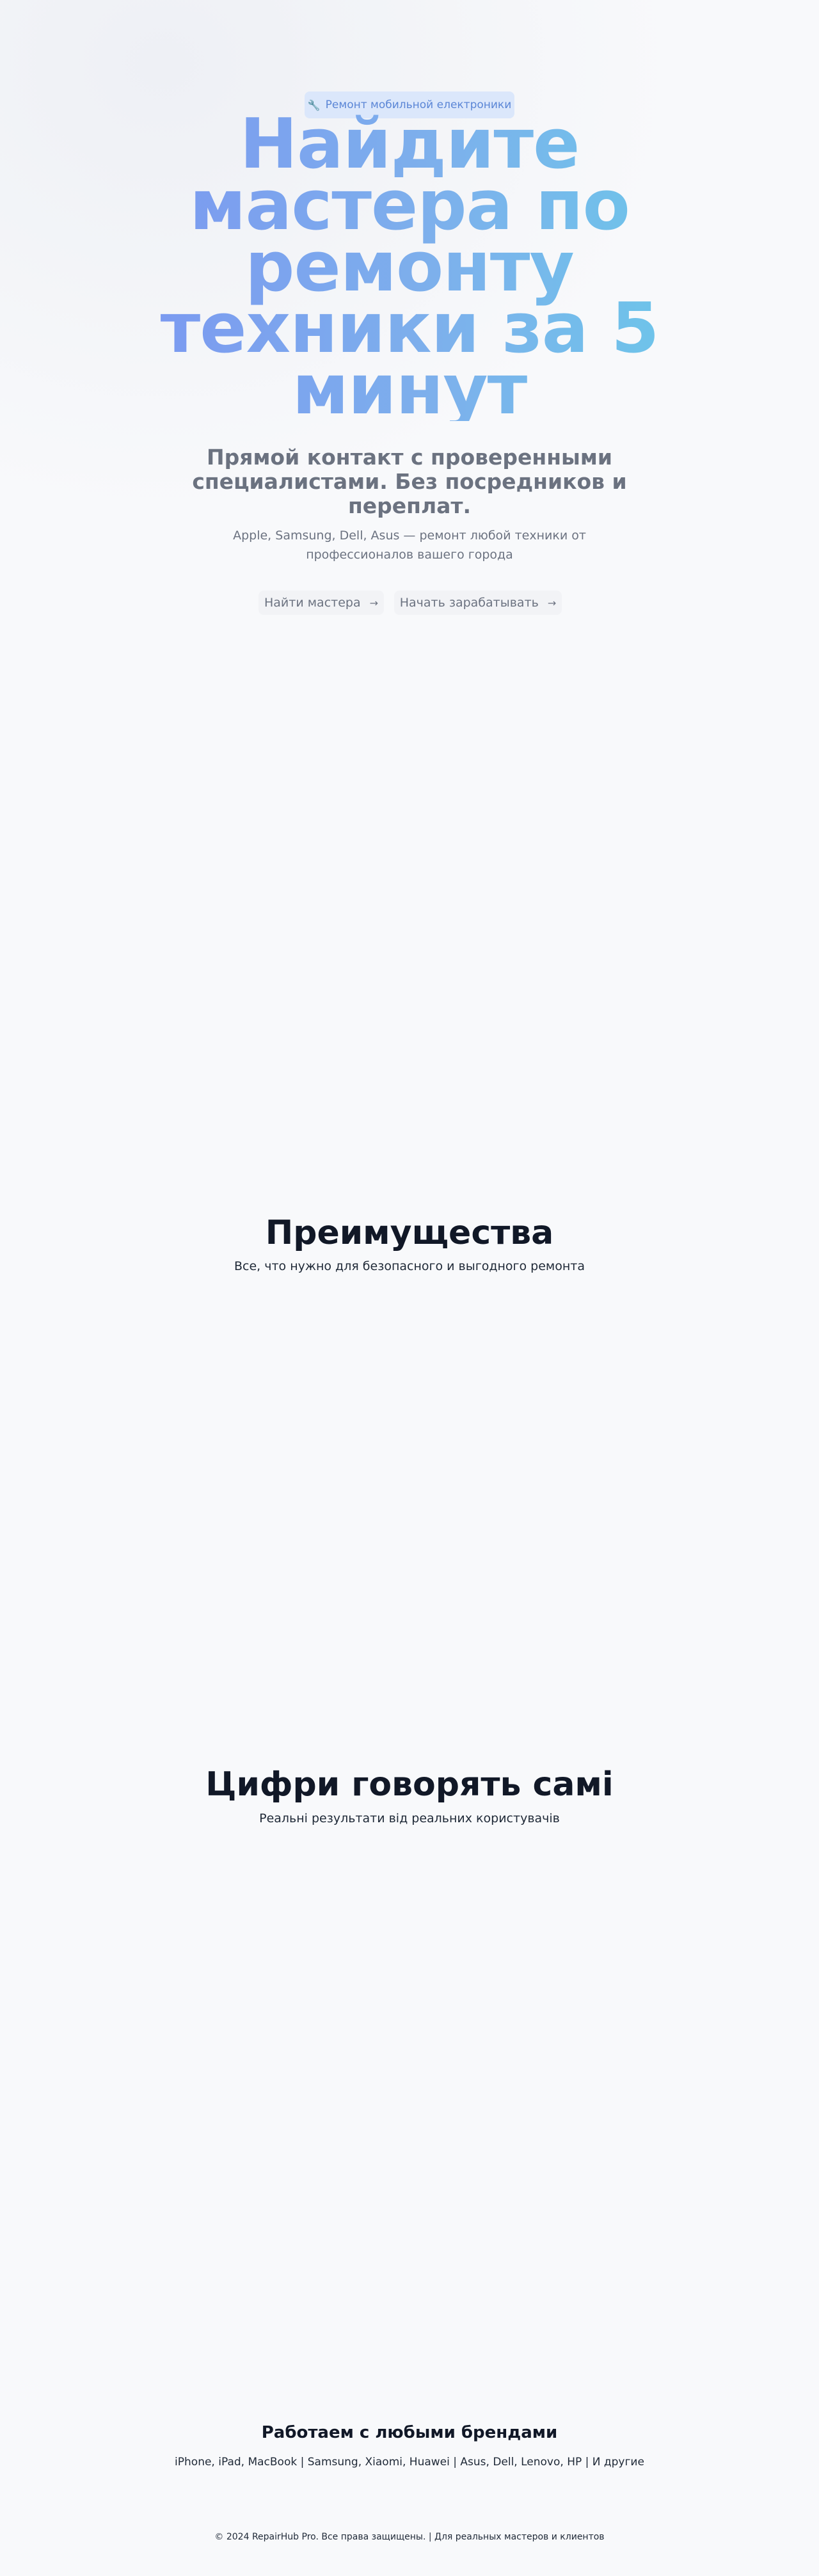 The width and height of the screenshot is (819, 2576). What do you see at coordinates (409, 1785) in the screenshot?
I see `numbers-title: Цифри говорять самі` at bounding box center [409, 1785].